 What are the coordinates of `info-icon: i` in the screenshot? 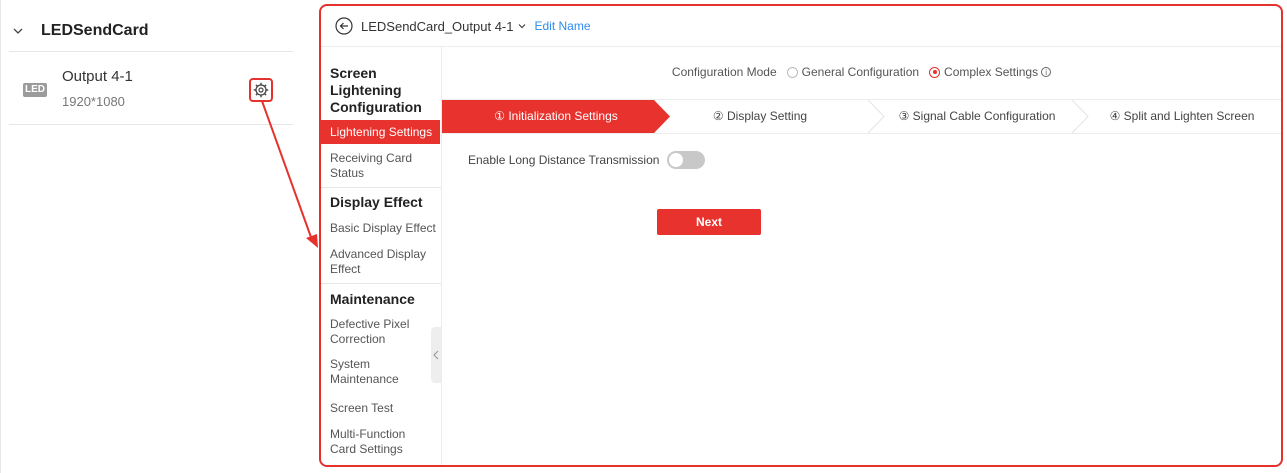 It's located at (1046, 72).